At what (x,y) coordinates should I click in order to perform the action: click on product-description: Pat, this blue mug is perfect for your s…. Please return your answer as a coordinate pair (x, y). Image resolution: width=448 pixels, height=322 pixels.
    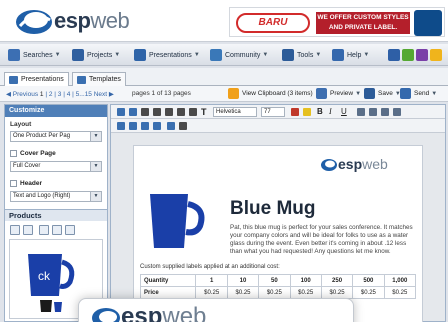
    Looking at the image, I should click on (323, 240).